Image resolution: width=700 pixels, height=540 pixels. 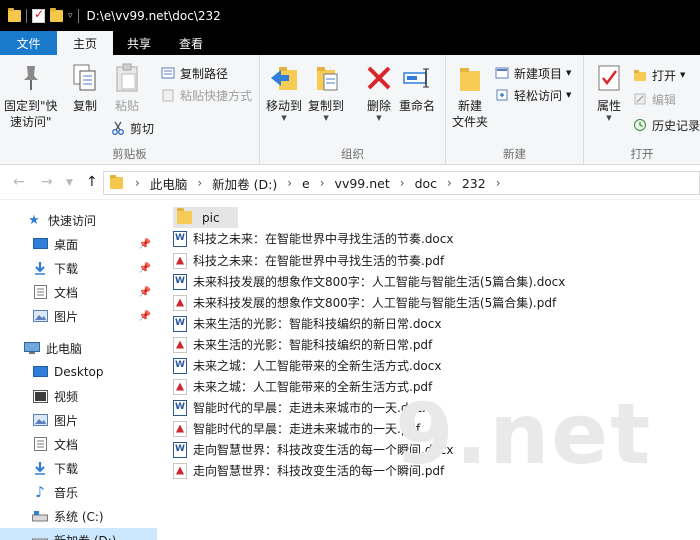 What do you see at coordinates (379, 91) in the screenshot?
I see `delete-button: 删除 ▼` at bounding box center [379, 91].